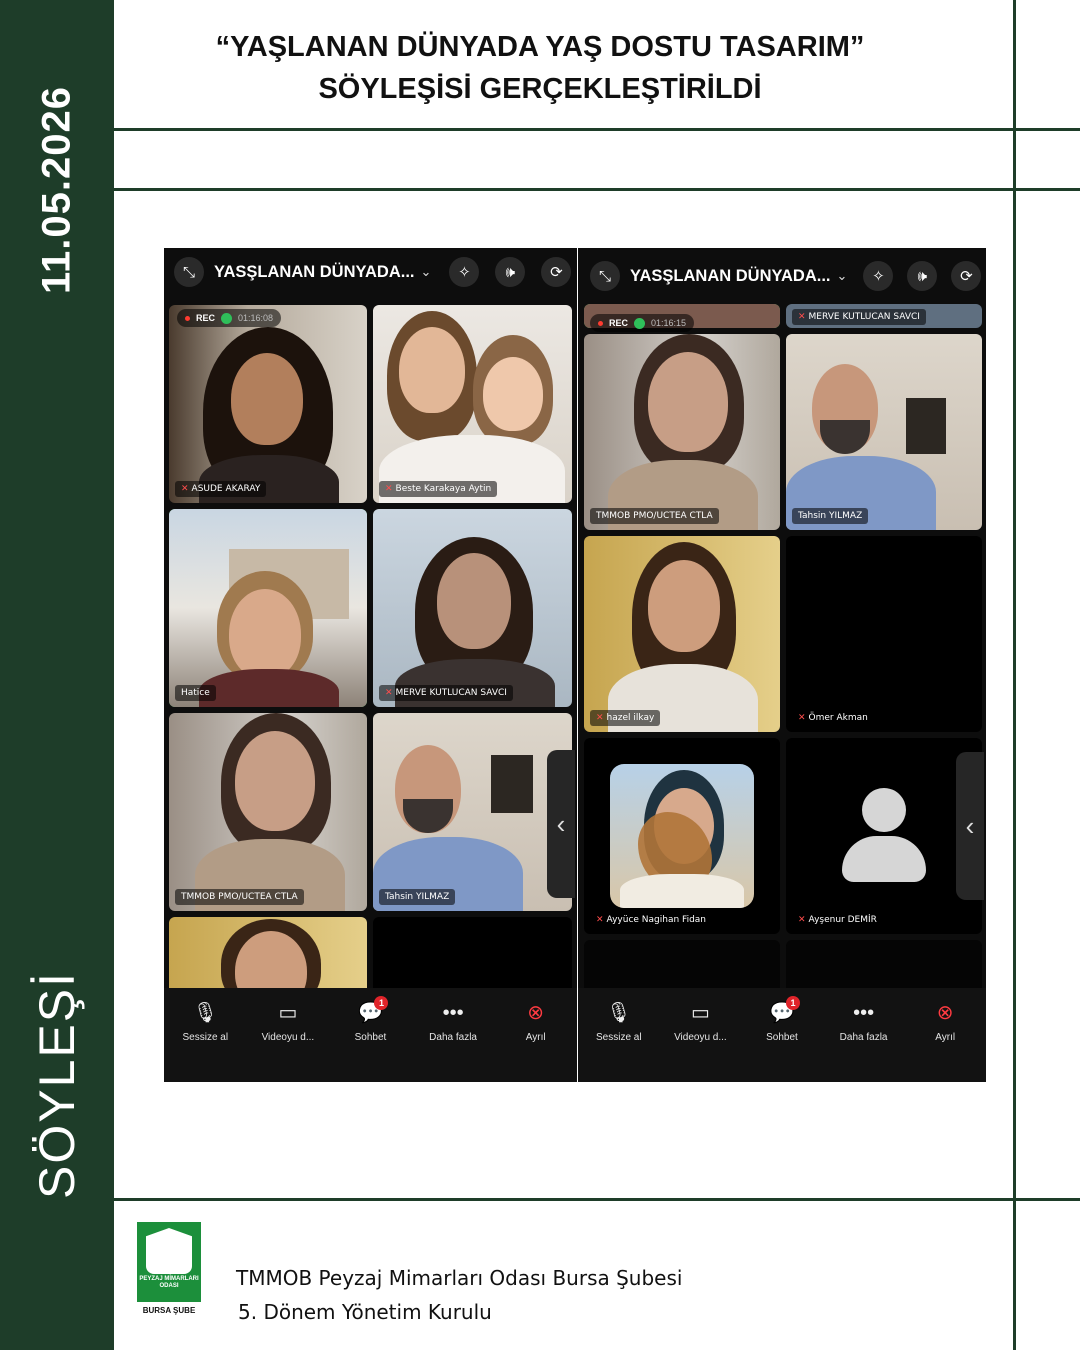 This screenshot has height=1350, width=1080. I want to click on video-tile: ✕ Ayyüce Nagihan Fidan, so click(682, 836).